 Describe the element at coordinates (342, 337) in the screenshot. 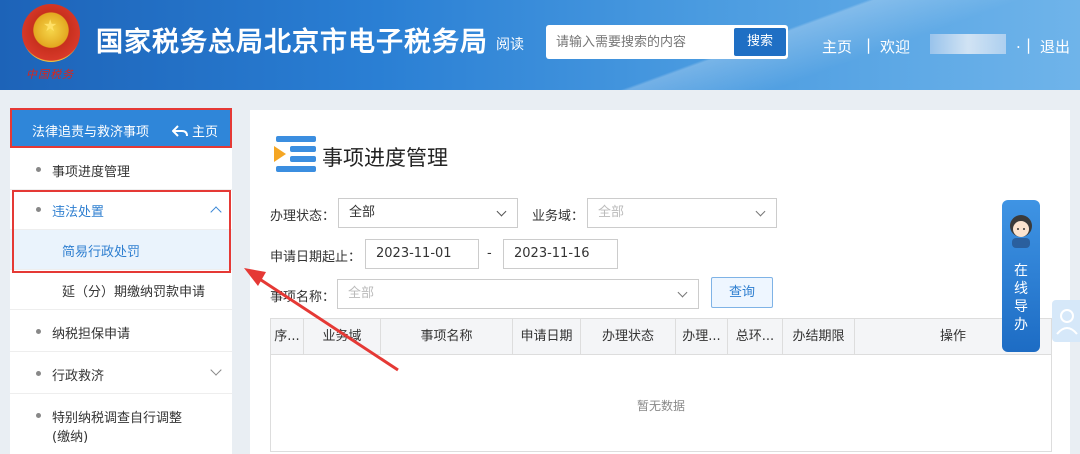

I see `column-header: 业务域` at that location.